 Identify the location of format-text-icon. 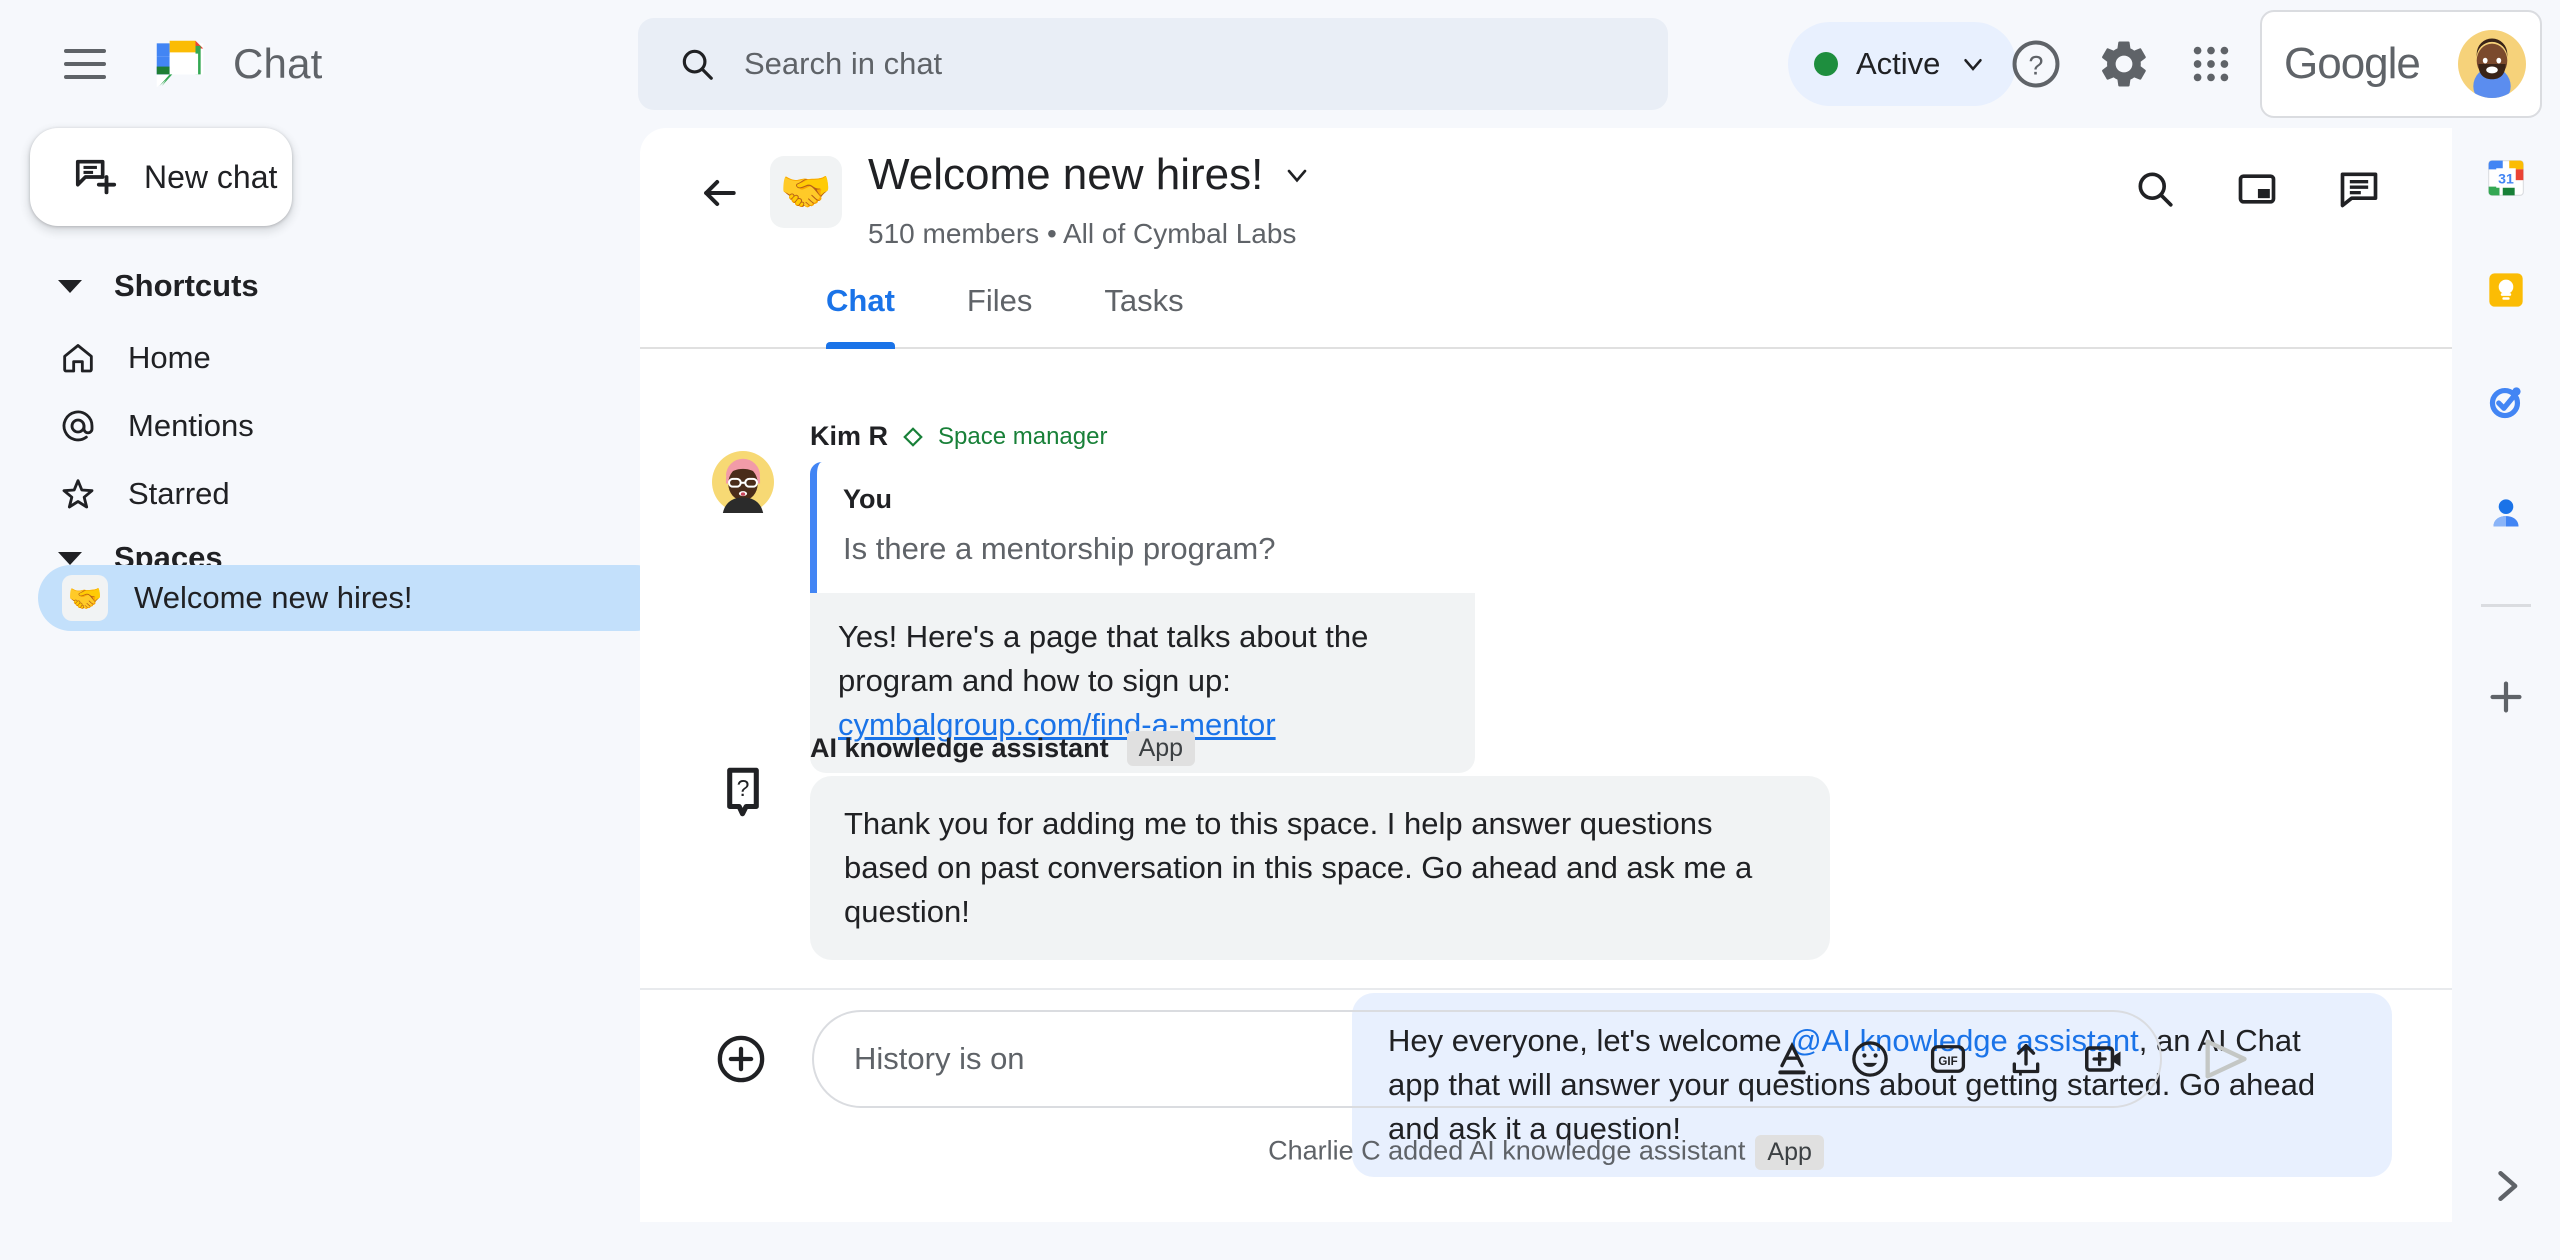
(1792, 1059).